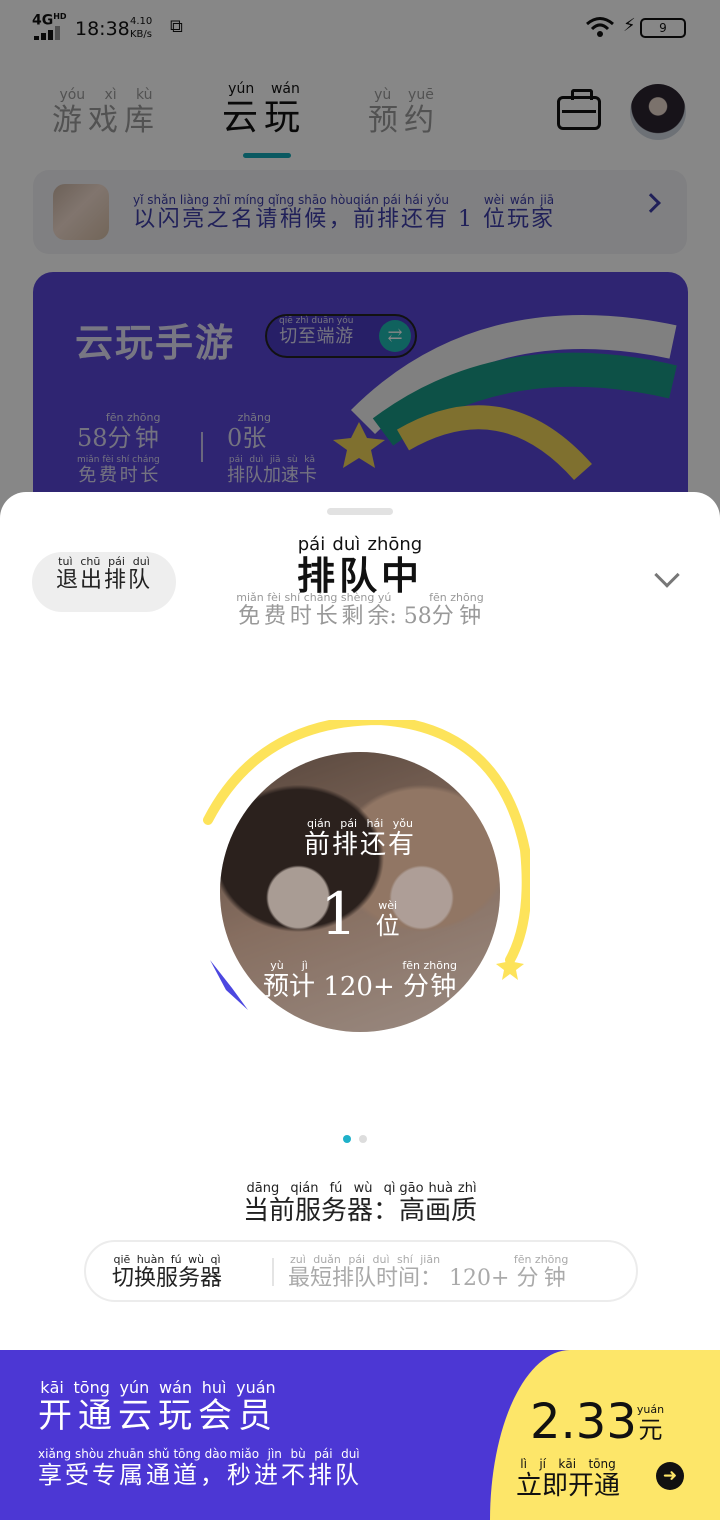  Describe the element at coordinates (347, 1139) in the screenshot. I see `page-dot-active` at that location.